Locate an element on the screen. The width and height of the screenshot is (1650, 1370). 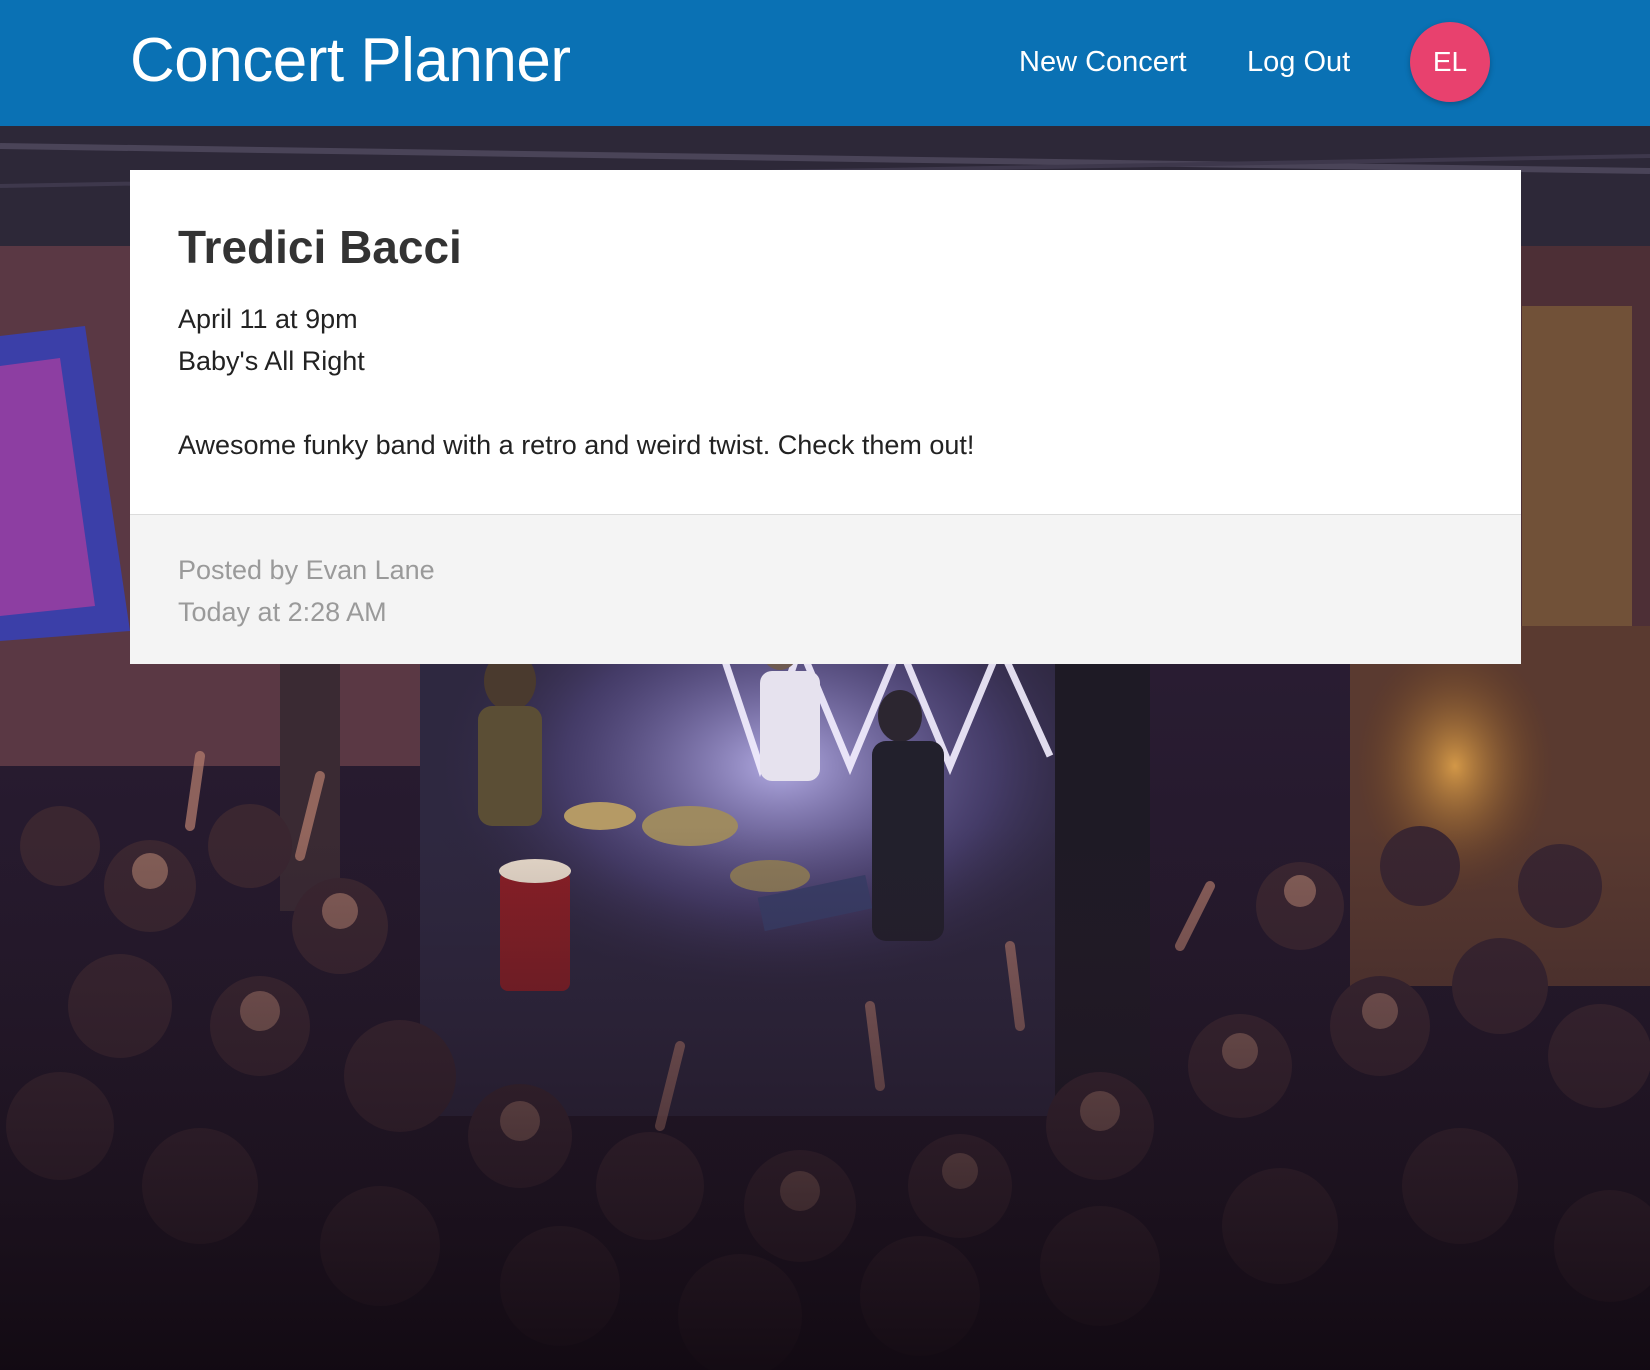
concert-date: April 11 at 9pm is located at coordinates (268, 319).